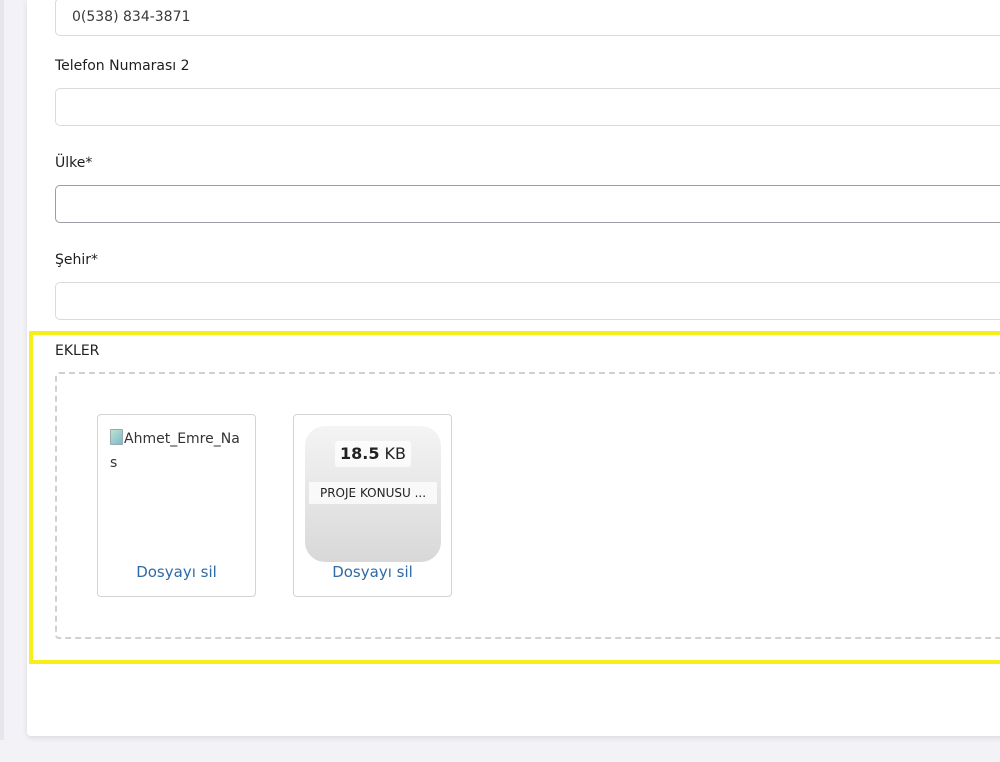 Image resolution: width=1000 pixels, height=762 pixels. What do you see at coordinates (74, 163) in the screenshot?
I see `country-label: Ülke*` at bounding box center [74, 163].